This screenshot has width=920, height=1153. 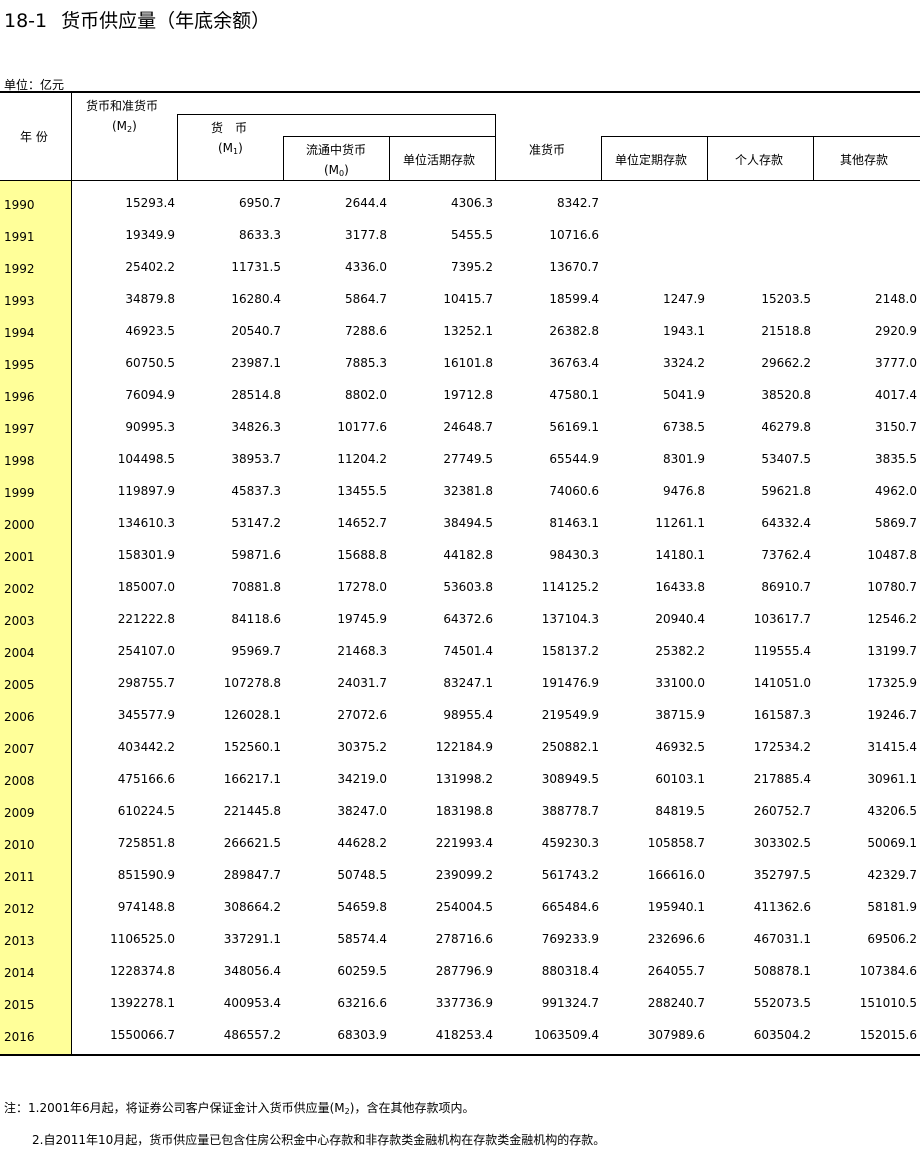 I want to click on header-year: 年 份, so click(x=34, y=137).